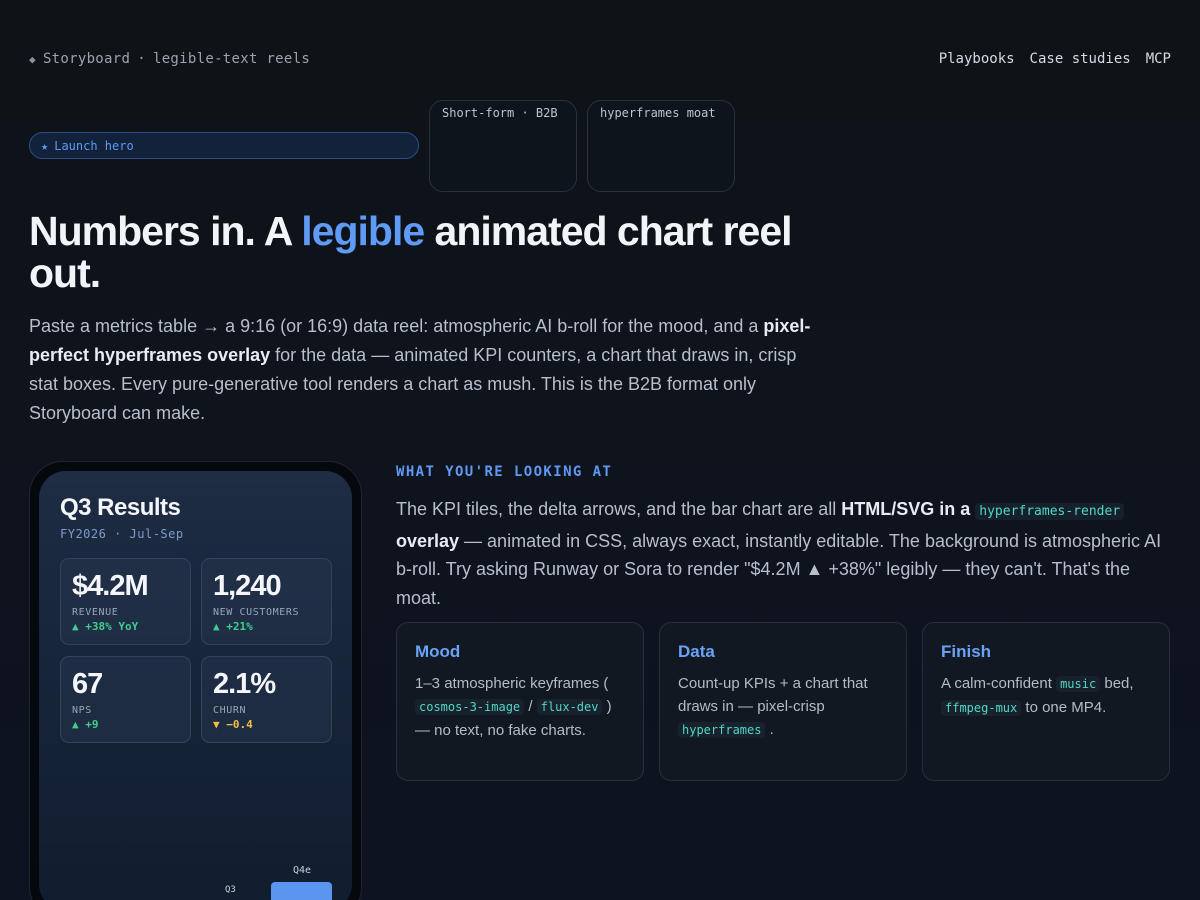 Image resolution: width=1200 pixels, height=900 pixels. Describe the element at coordinates (504, 472) in the screenshot. I see `section-eyebrow: WHAT YOU'RE LOOKING AT` at that location.